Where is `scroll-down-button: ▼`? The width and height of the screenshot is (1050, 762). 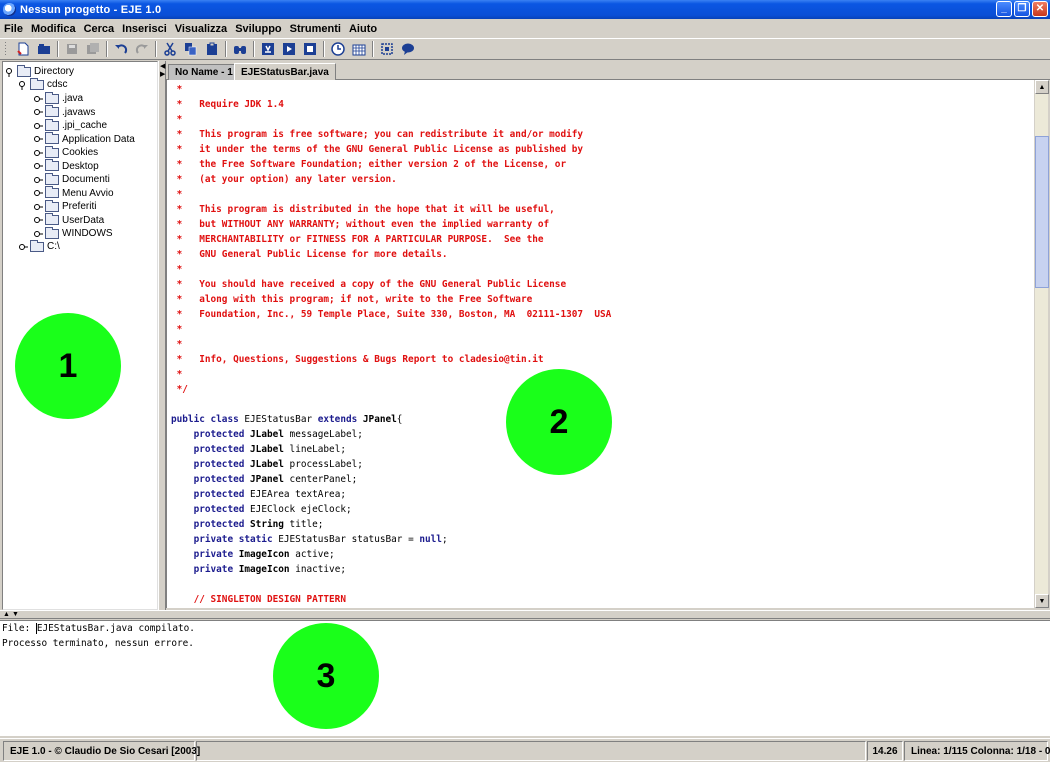
scroll-down-button: ▼ is located at coordinates (1042, 601).